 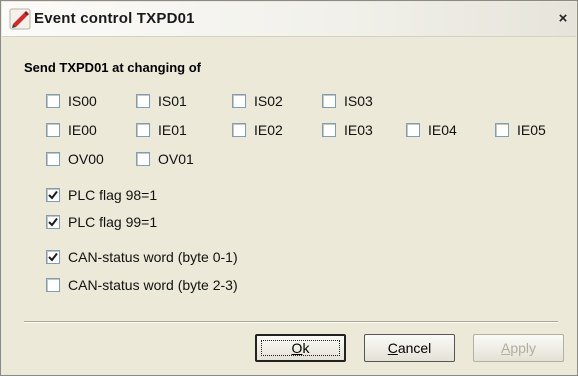 I want to click on apply-label-rest: pply, so click(x=523, y=348).